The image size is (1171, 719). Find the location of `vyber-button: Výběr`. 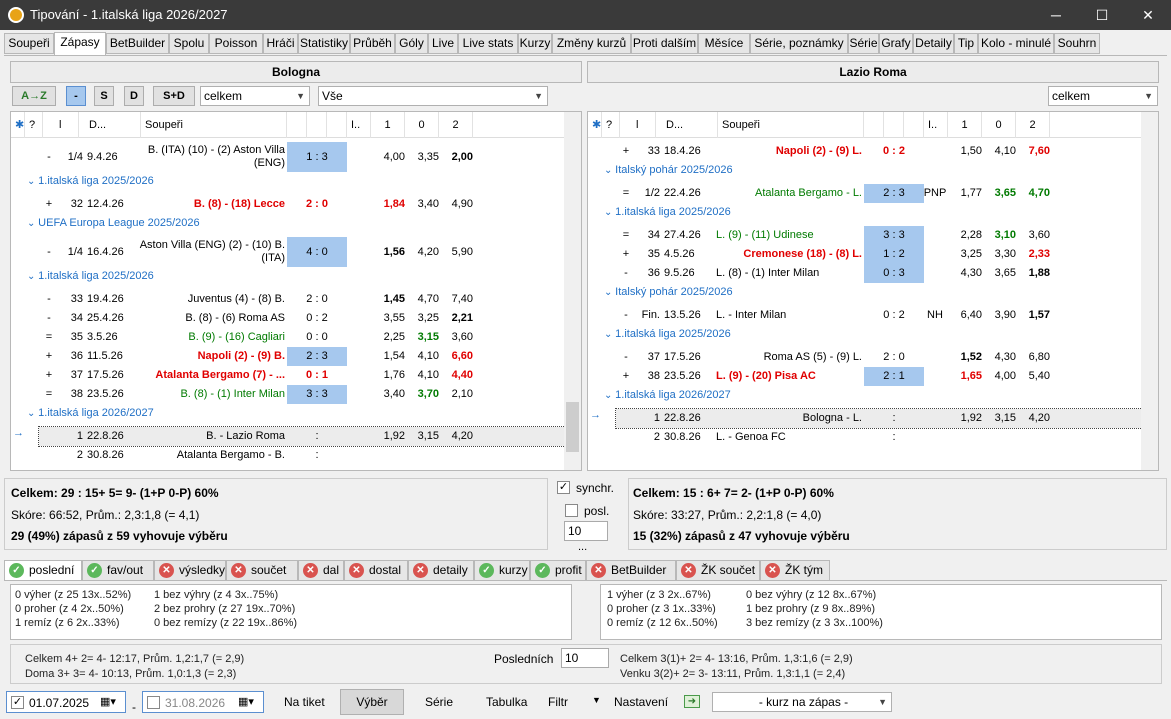

vyber-button: Výběr is located at coordinates (372, 702).